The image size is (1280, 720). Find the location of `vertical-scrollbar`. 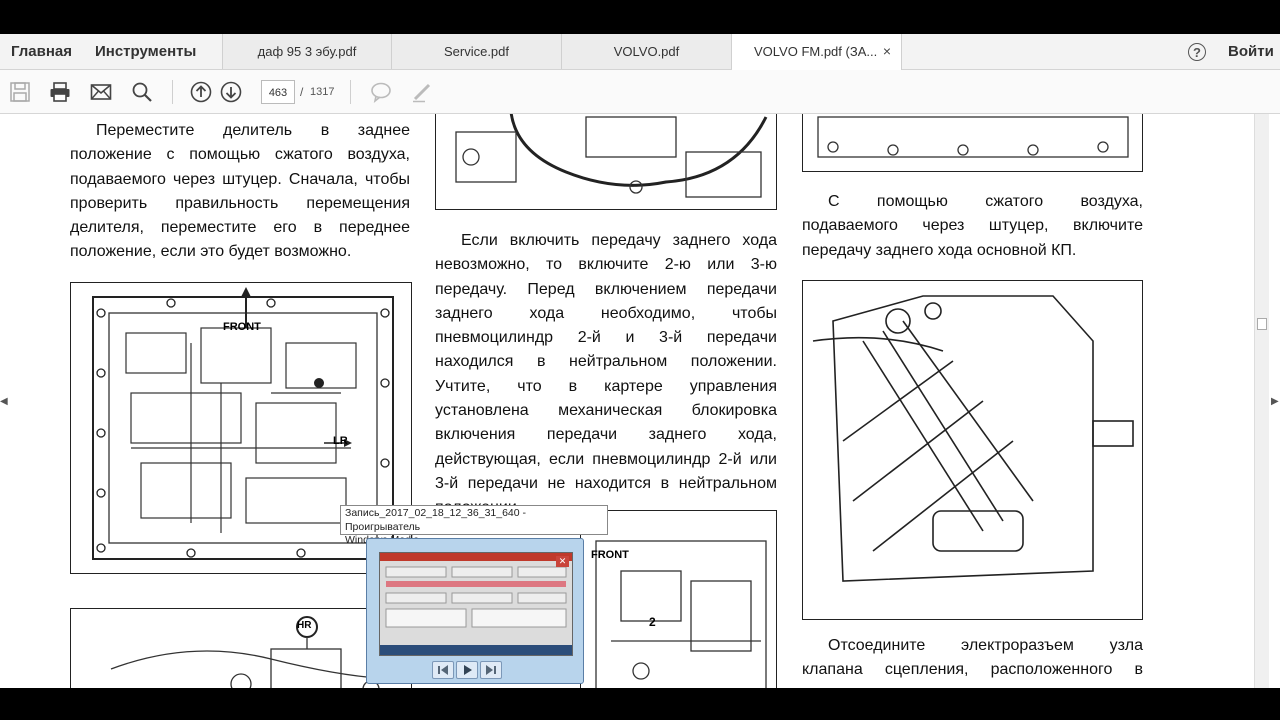

vertical-scrollbar is located at coordinates (1261, 401).